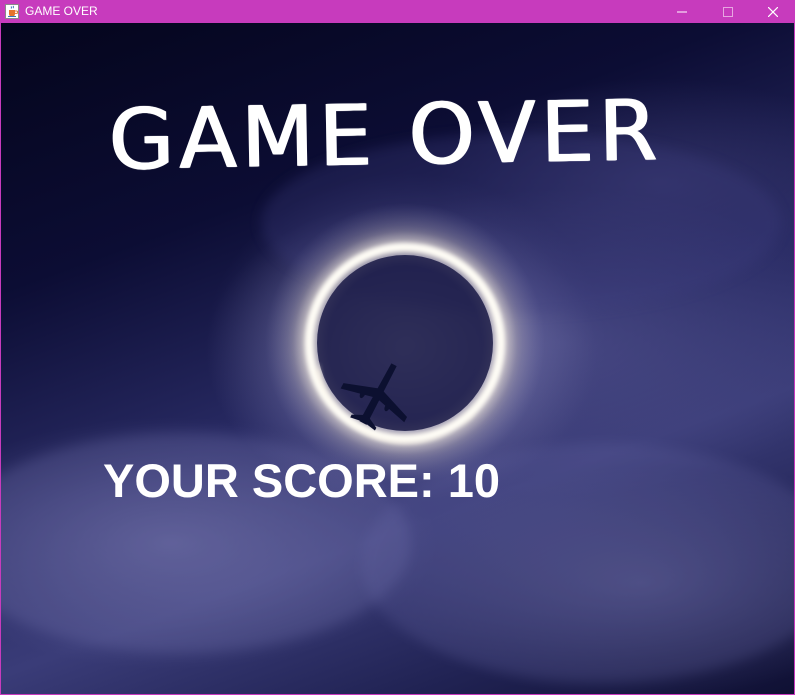  Describe the element at coordinates (386, 135) in the screenshot. I see `game-over-heading: GAME OVER` at that location.